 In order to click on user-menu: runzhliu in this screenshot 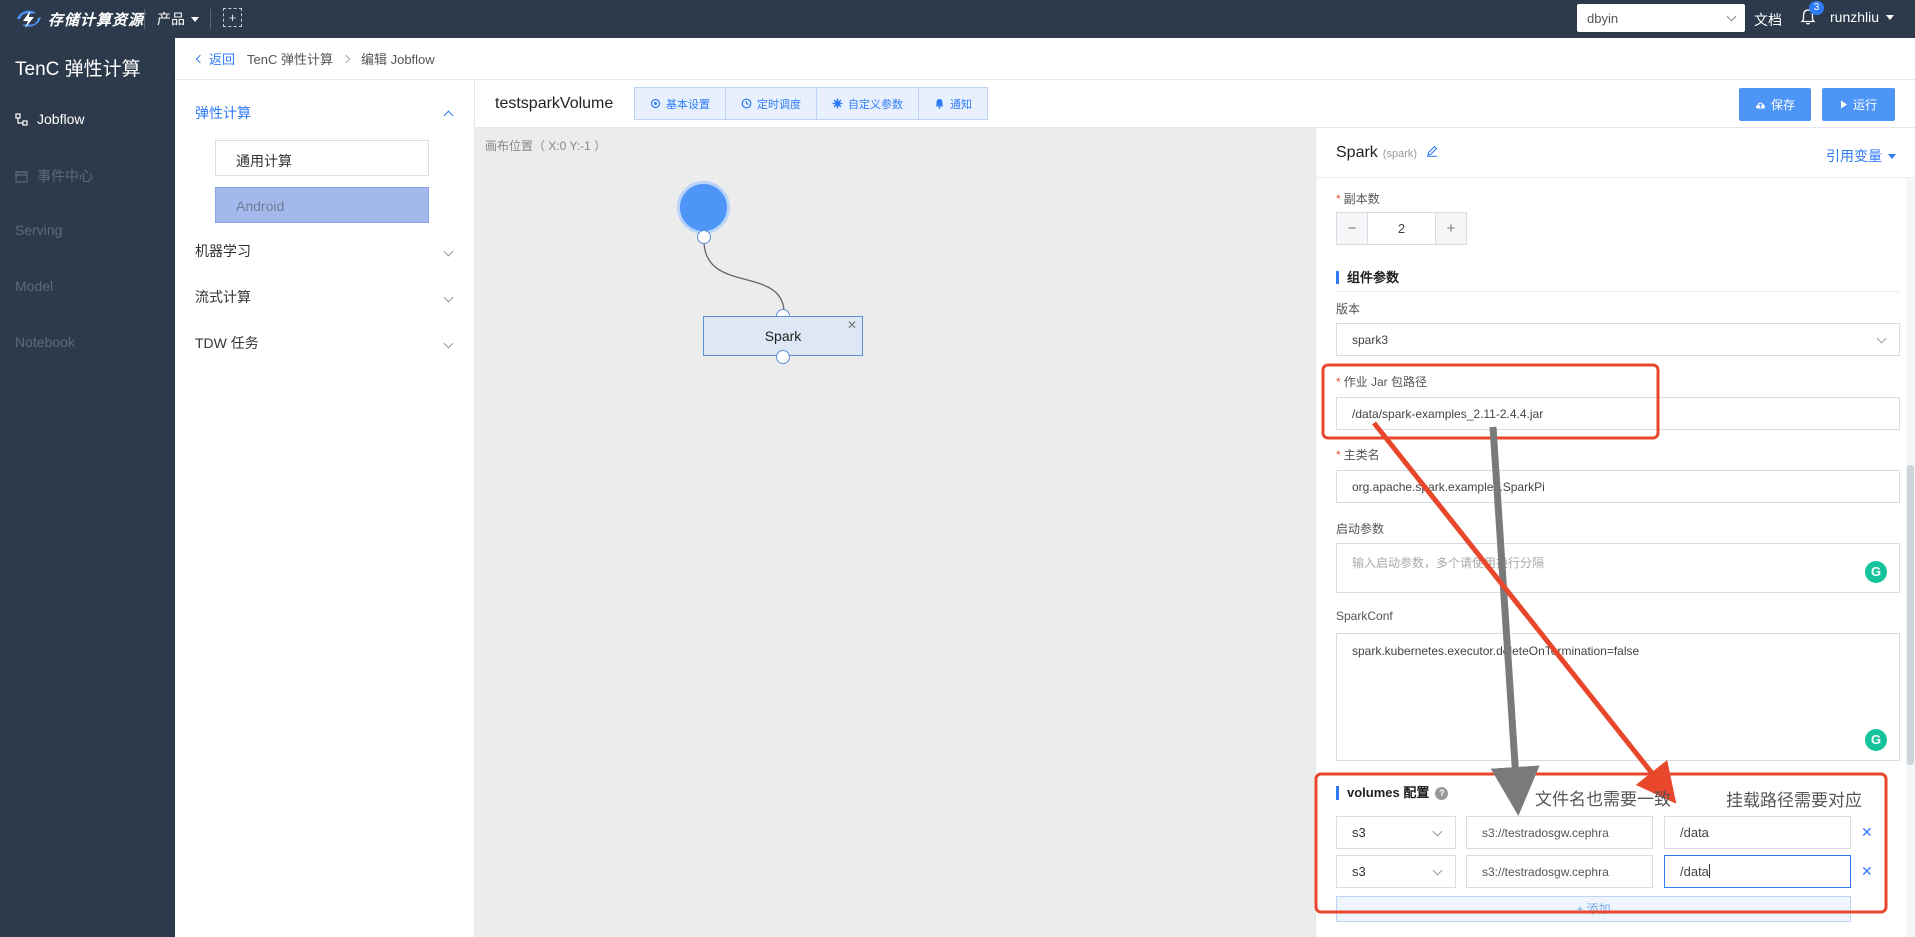, I will do `click(1862, 17)`.